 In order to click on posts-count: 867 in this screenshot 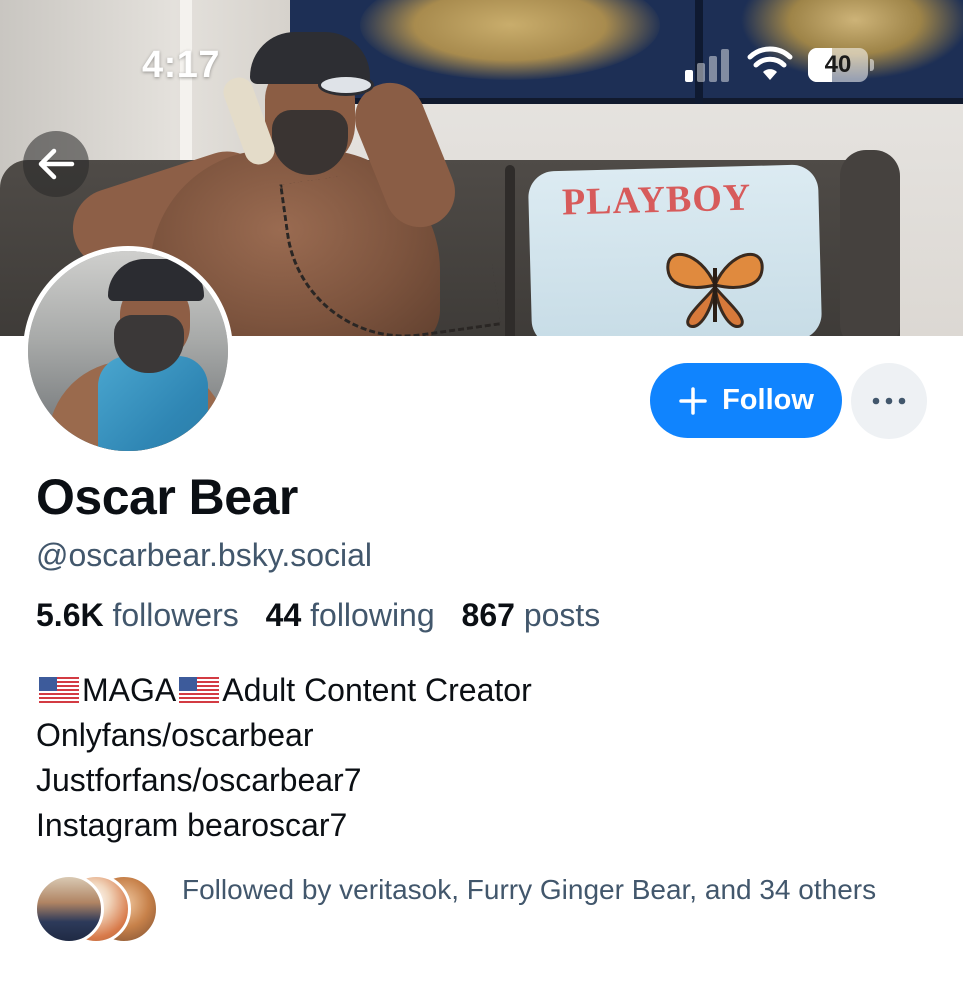, I will do `click(488, 615)`.